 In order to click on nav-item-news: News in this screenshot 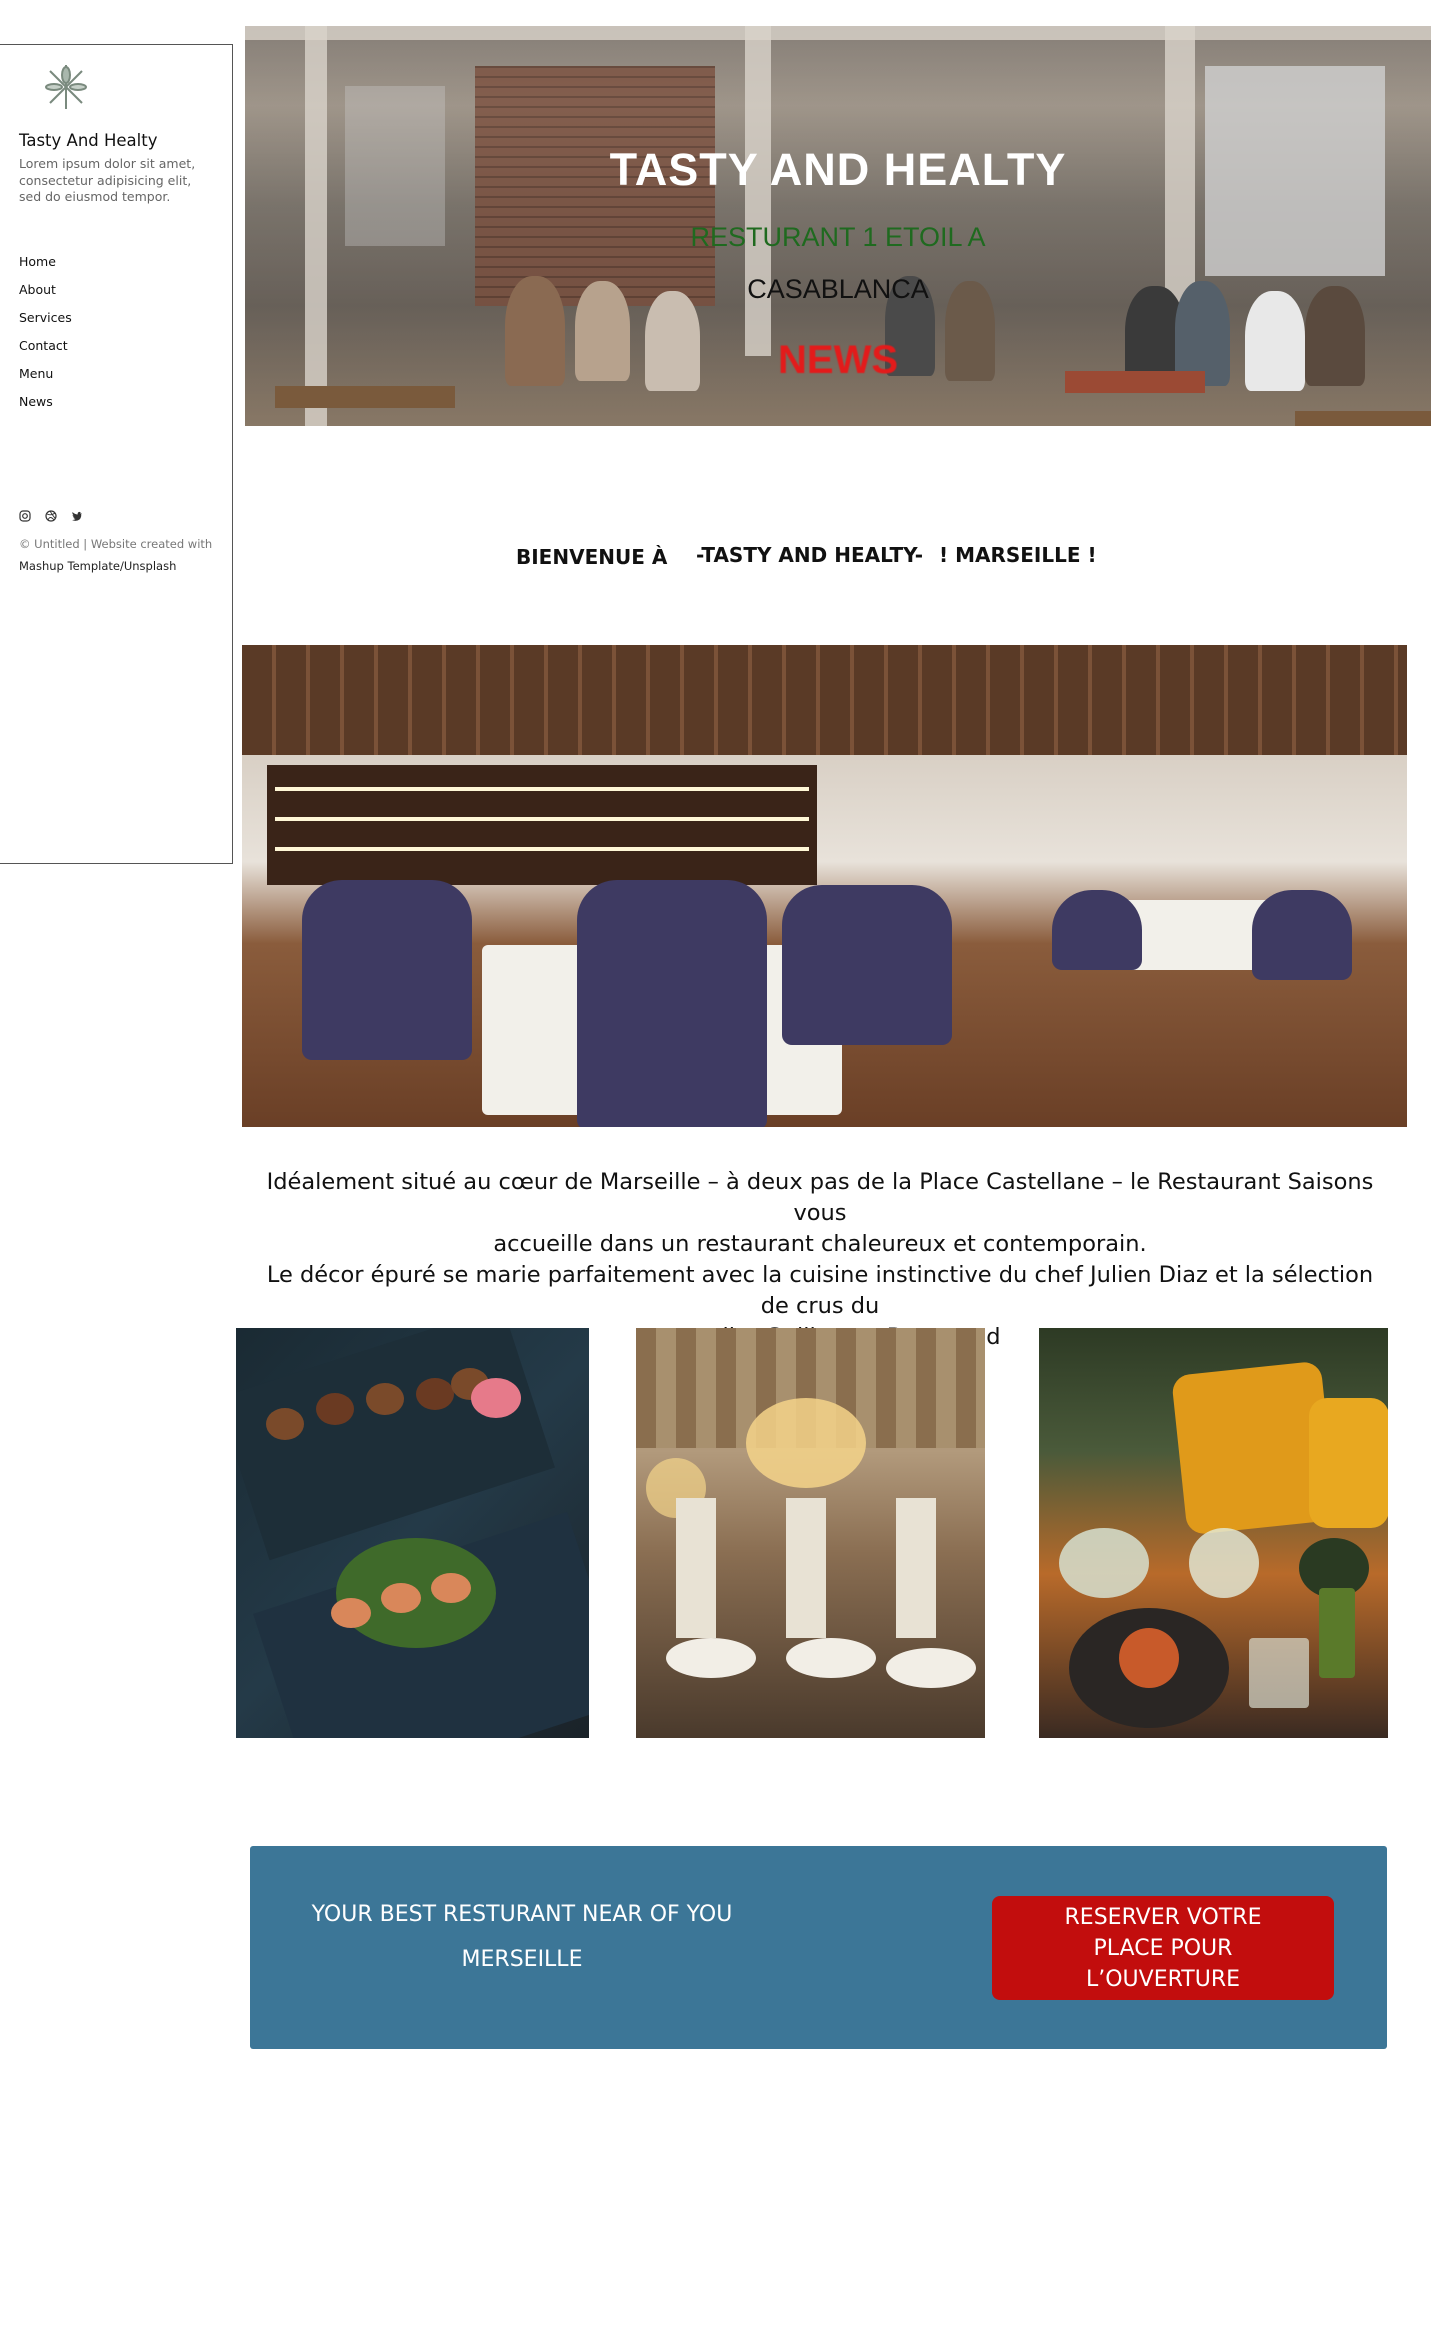, I will do `click(45, 407)`.